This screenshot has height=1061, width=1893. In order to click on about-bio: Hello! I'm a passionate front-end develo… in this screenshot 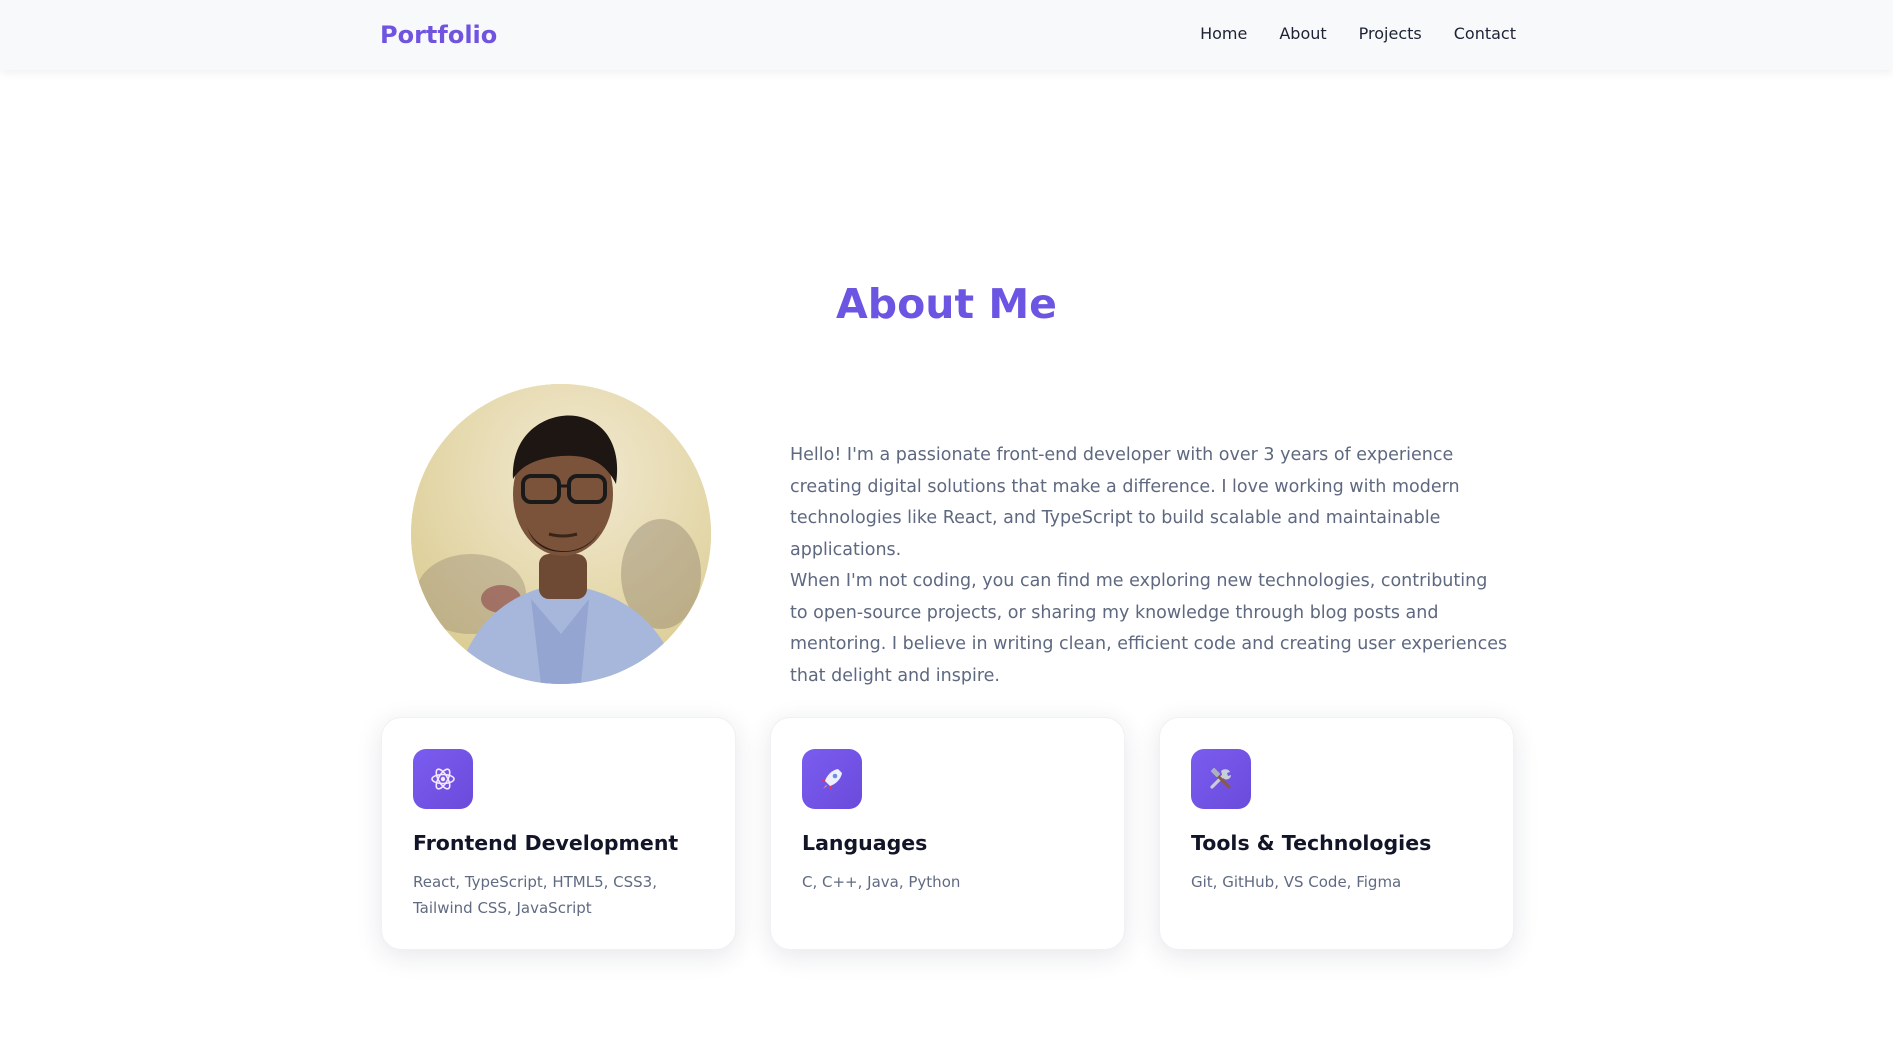, I will do `click(1150, 566)`.